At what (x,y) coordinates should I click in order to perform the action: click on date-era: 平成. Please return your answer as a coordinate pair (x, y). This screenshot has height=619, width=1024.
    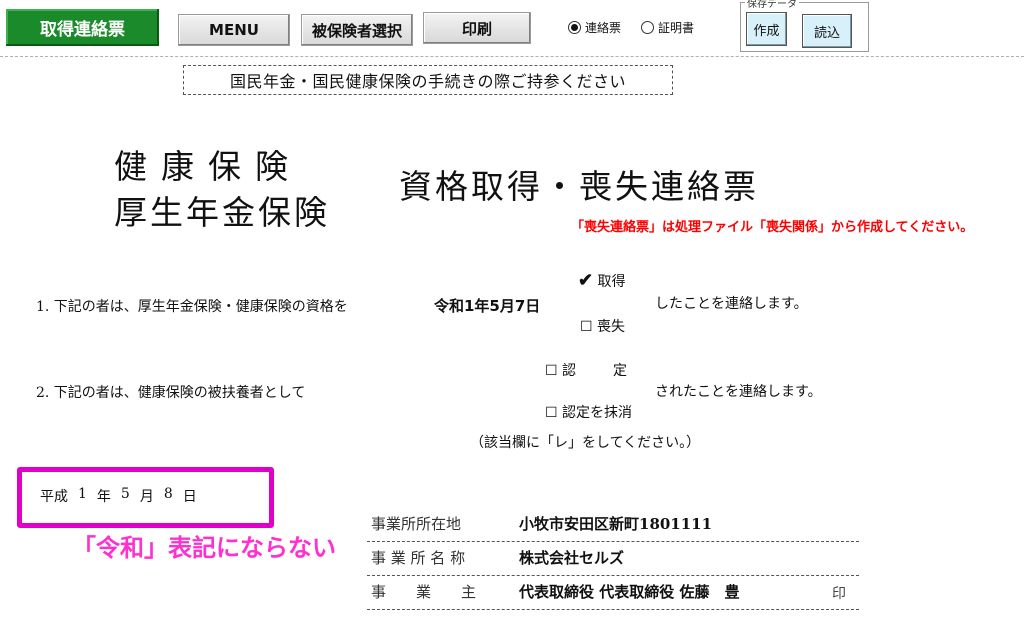
    Looking at the image, I should click on (54, 497).